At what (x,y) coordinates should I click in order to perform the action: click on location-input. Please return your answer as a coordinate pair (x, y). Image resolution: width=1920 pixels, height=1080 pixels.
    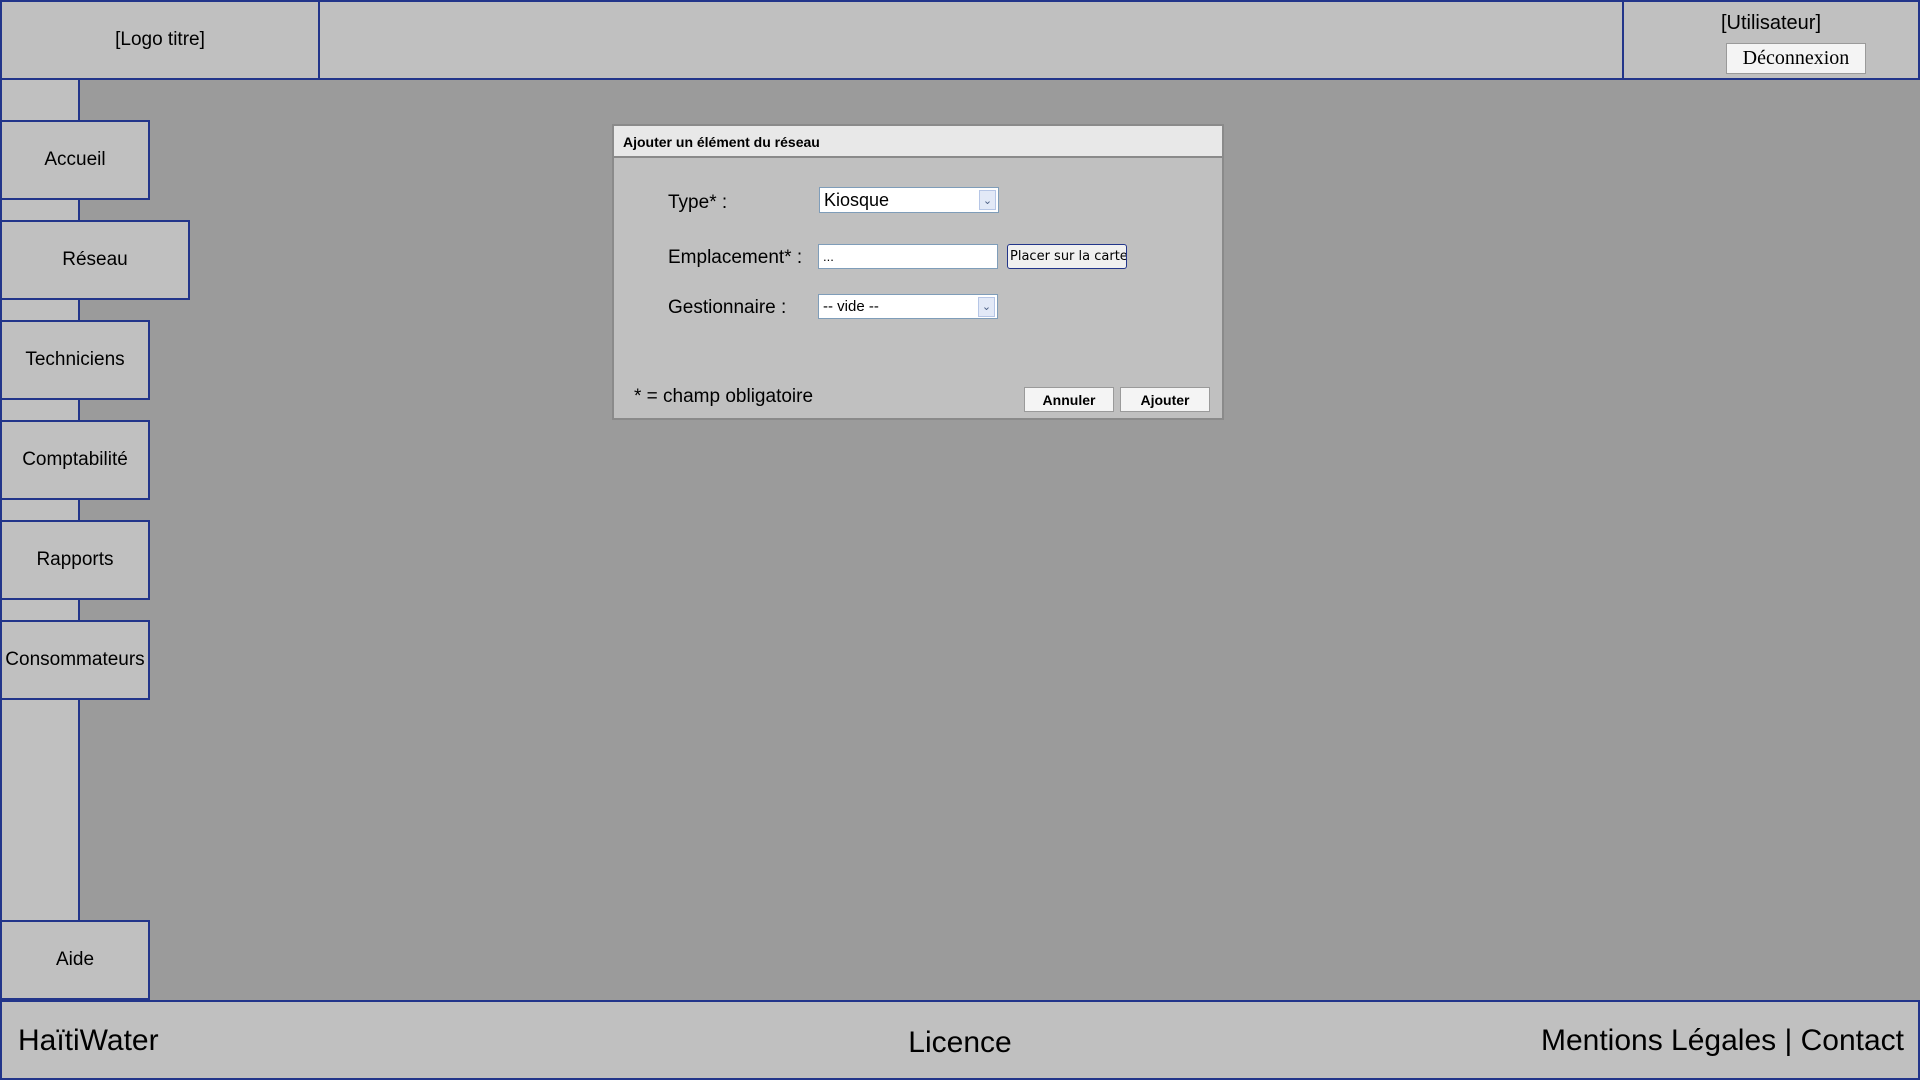
    Looking at the image, I should click on (908, 256).